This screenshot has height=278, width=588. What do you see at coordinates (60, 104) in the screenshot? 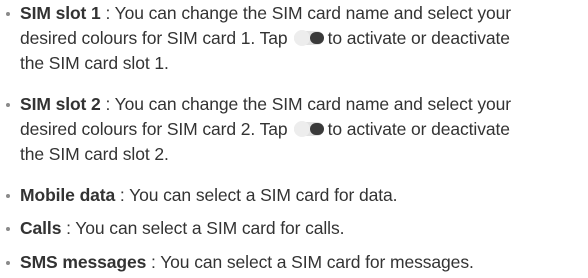
I see `item-term: SIM slot 2` at bounding box center [60, 104].